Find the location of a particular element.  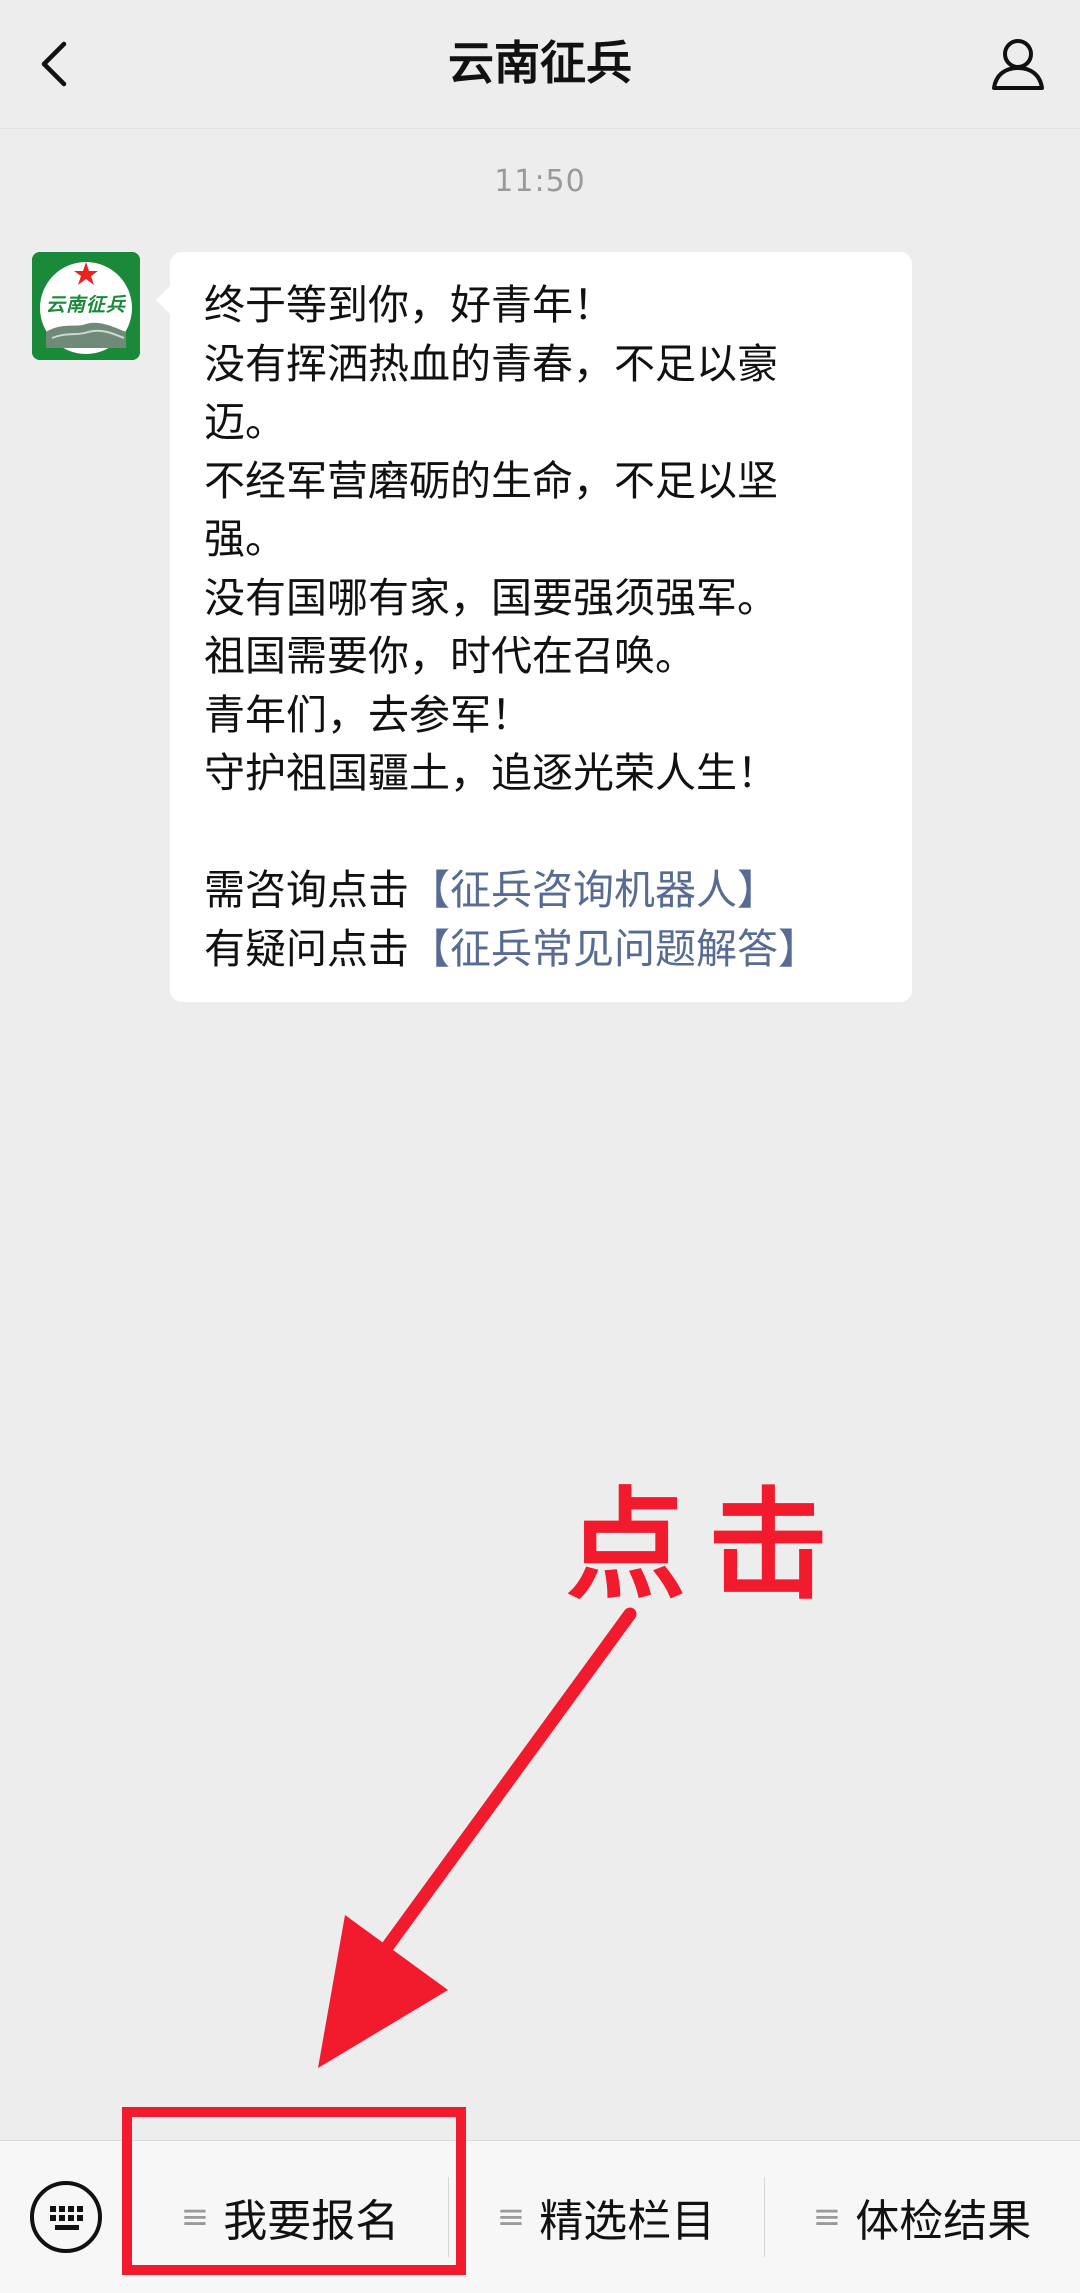

consult-robot-link: 【征兵咨询机器人】 is located at coordinates (593, 890).